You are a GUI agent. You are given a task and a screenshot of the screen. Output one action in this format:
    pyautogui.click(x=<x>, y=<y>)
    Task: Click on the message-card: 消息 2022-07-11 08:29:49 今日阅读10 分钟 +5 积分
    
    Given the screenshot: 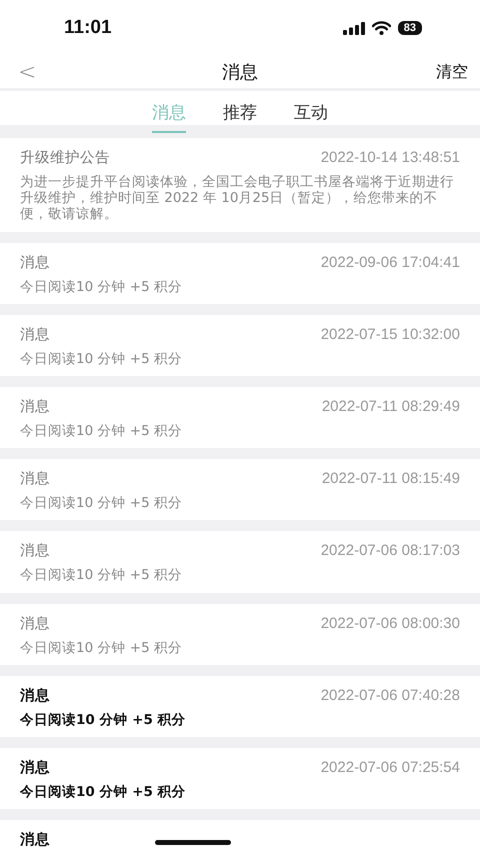 What is the action you would take?
    pyautogui.click(x=240, y=417)
    